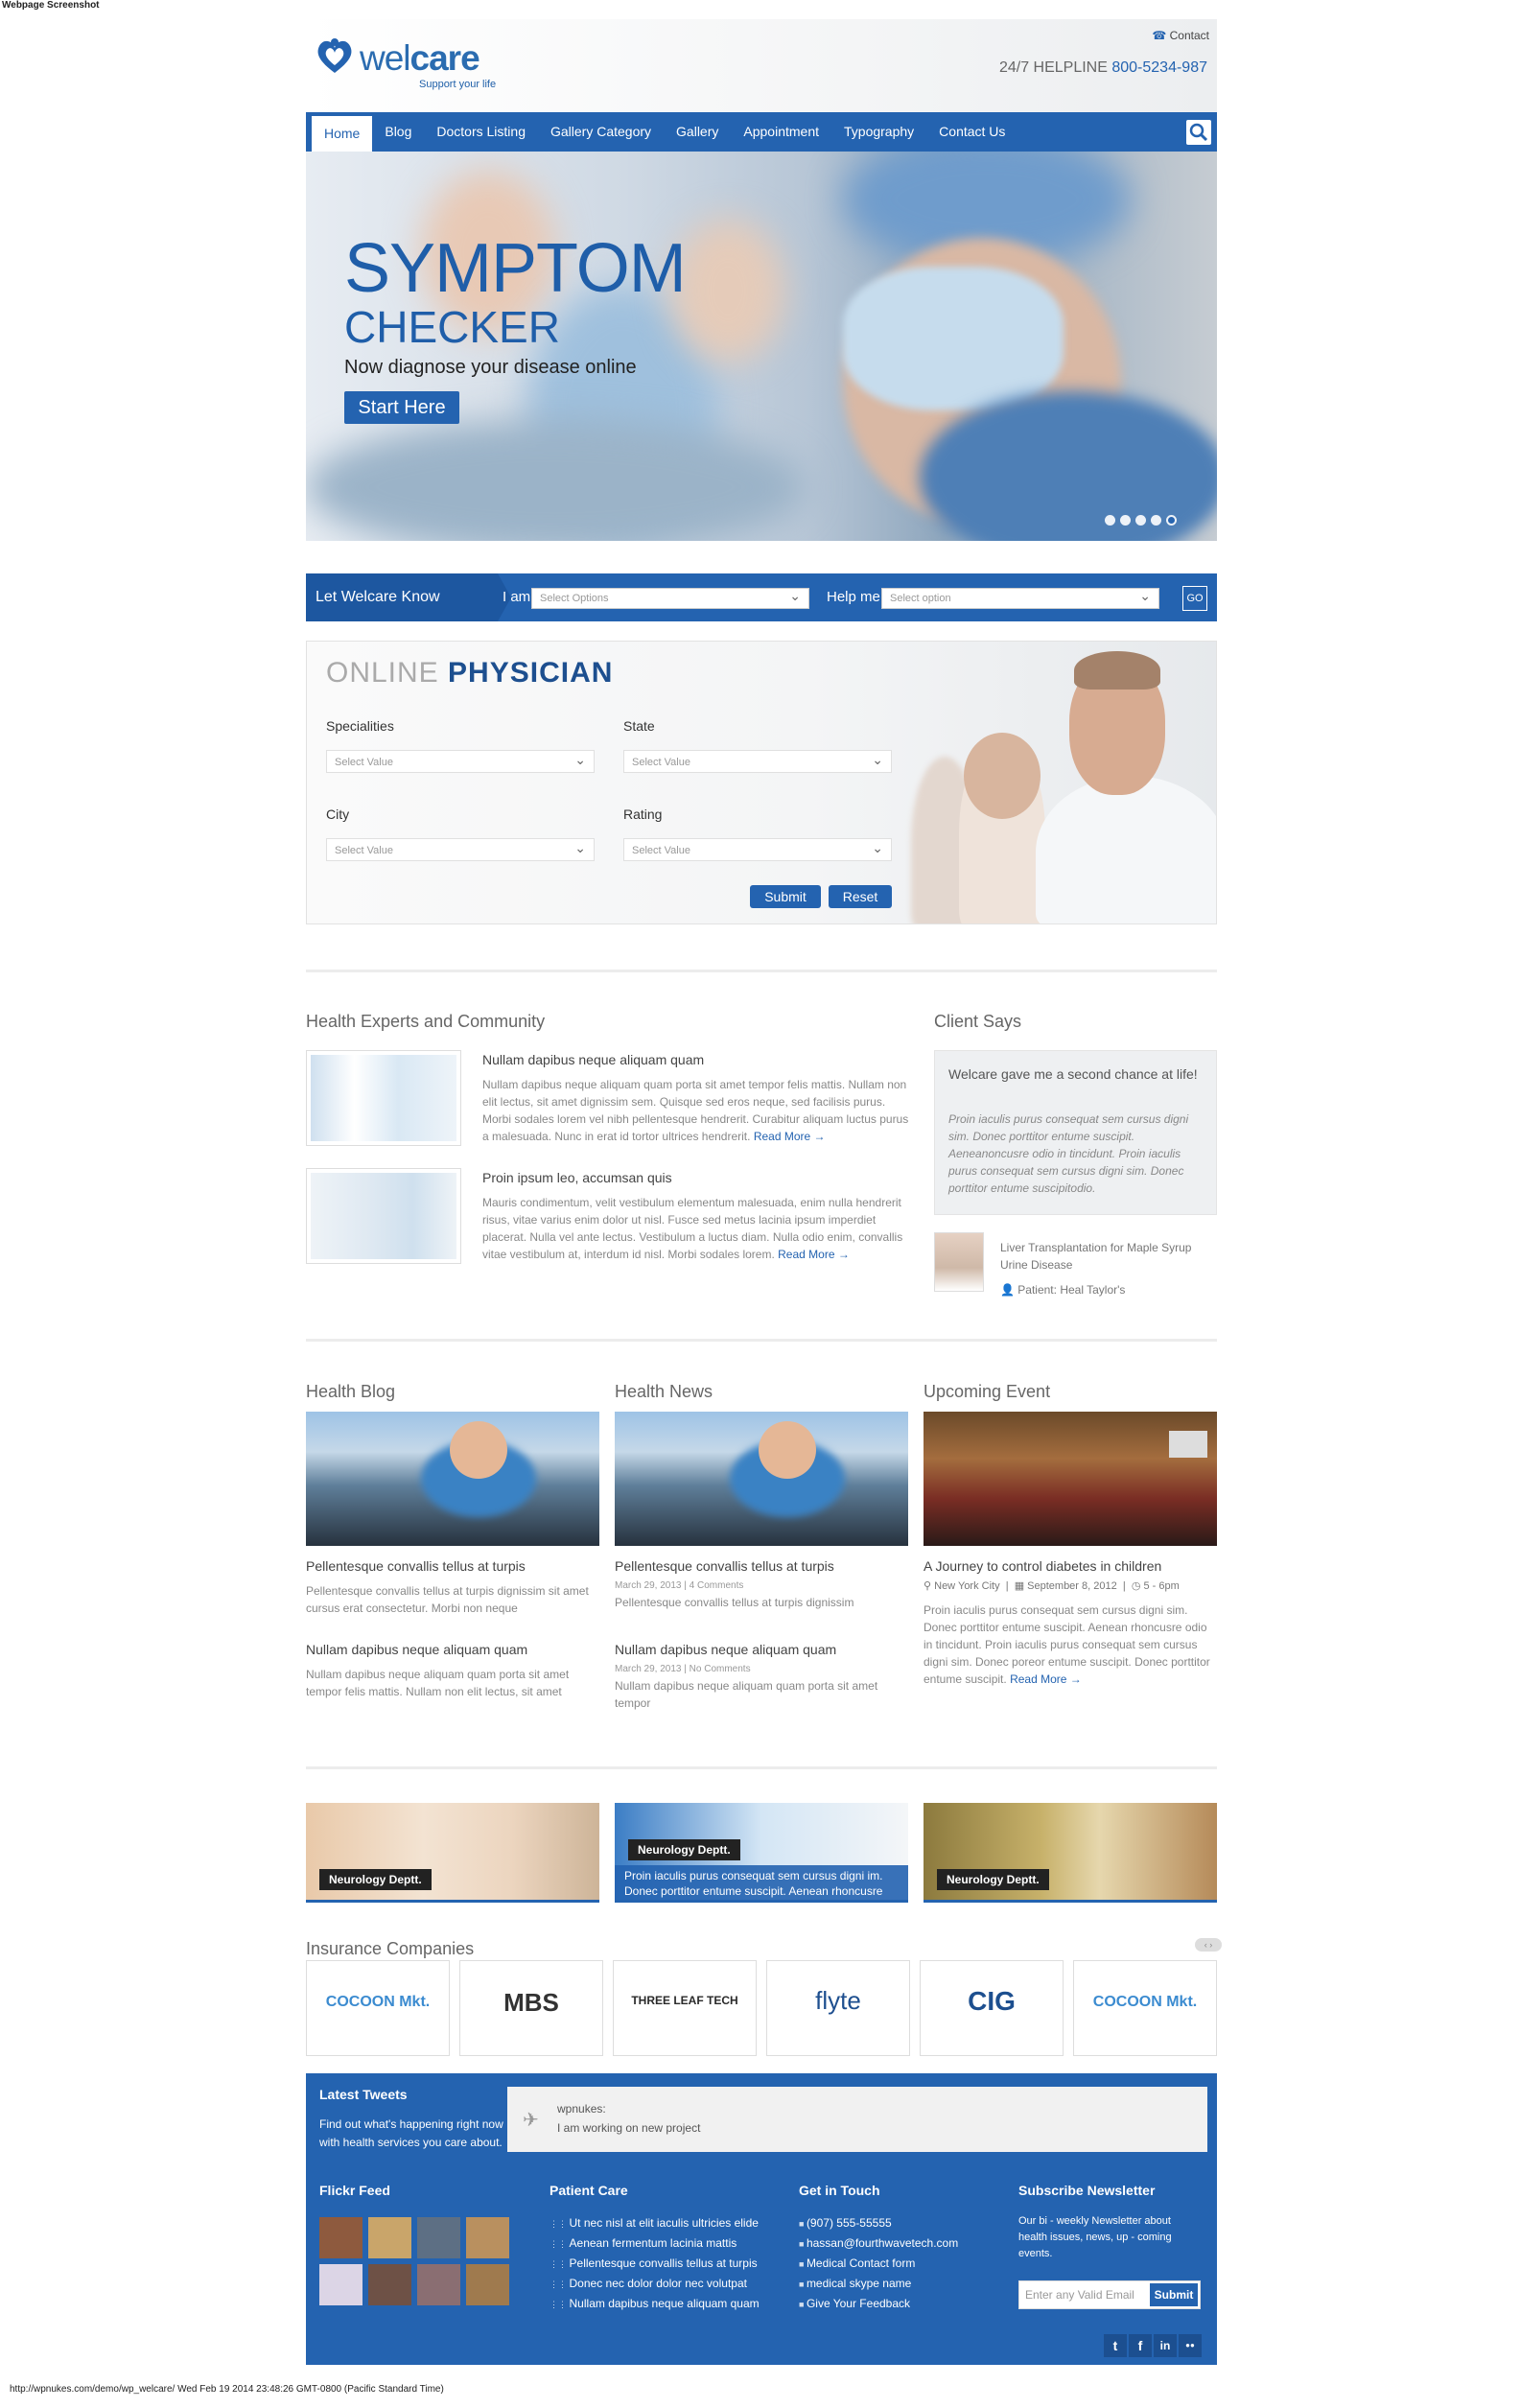 This screenshot has height=2408, width=1520. I want to click on nav-gallery-category: Gallery Category, so click(601, 132).